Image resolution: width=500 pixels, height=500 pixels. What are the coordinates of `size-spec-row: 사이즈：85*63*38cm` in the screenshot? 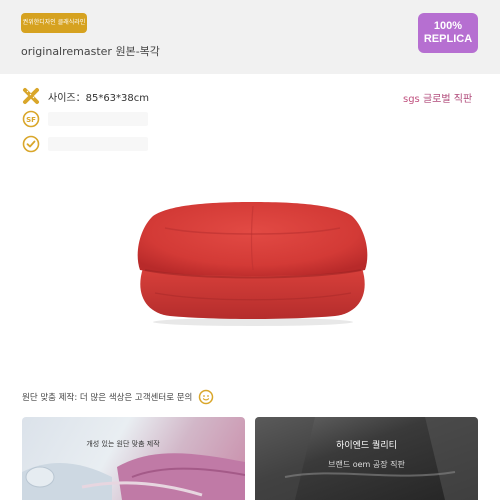 It's located at (85, 96).